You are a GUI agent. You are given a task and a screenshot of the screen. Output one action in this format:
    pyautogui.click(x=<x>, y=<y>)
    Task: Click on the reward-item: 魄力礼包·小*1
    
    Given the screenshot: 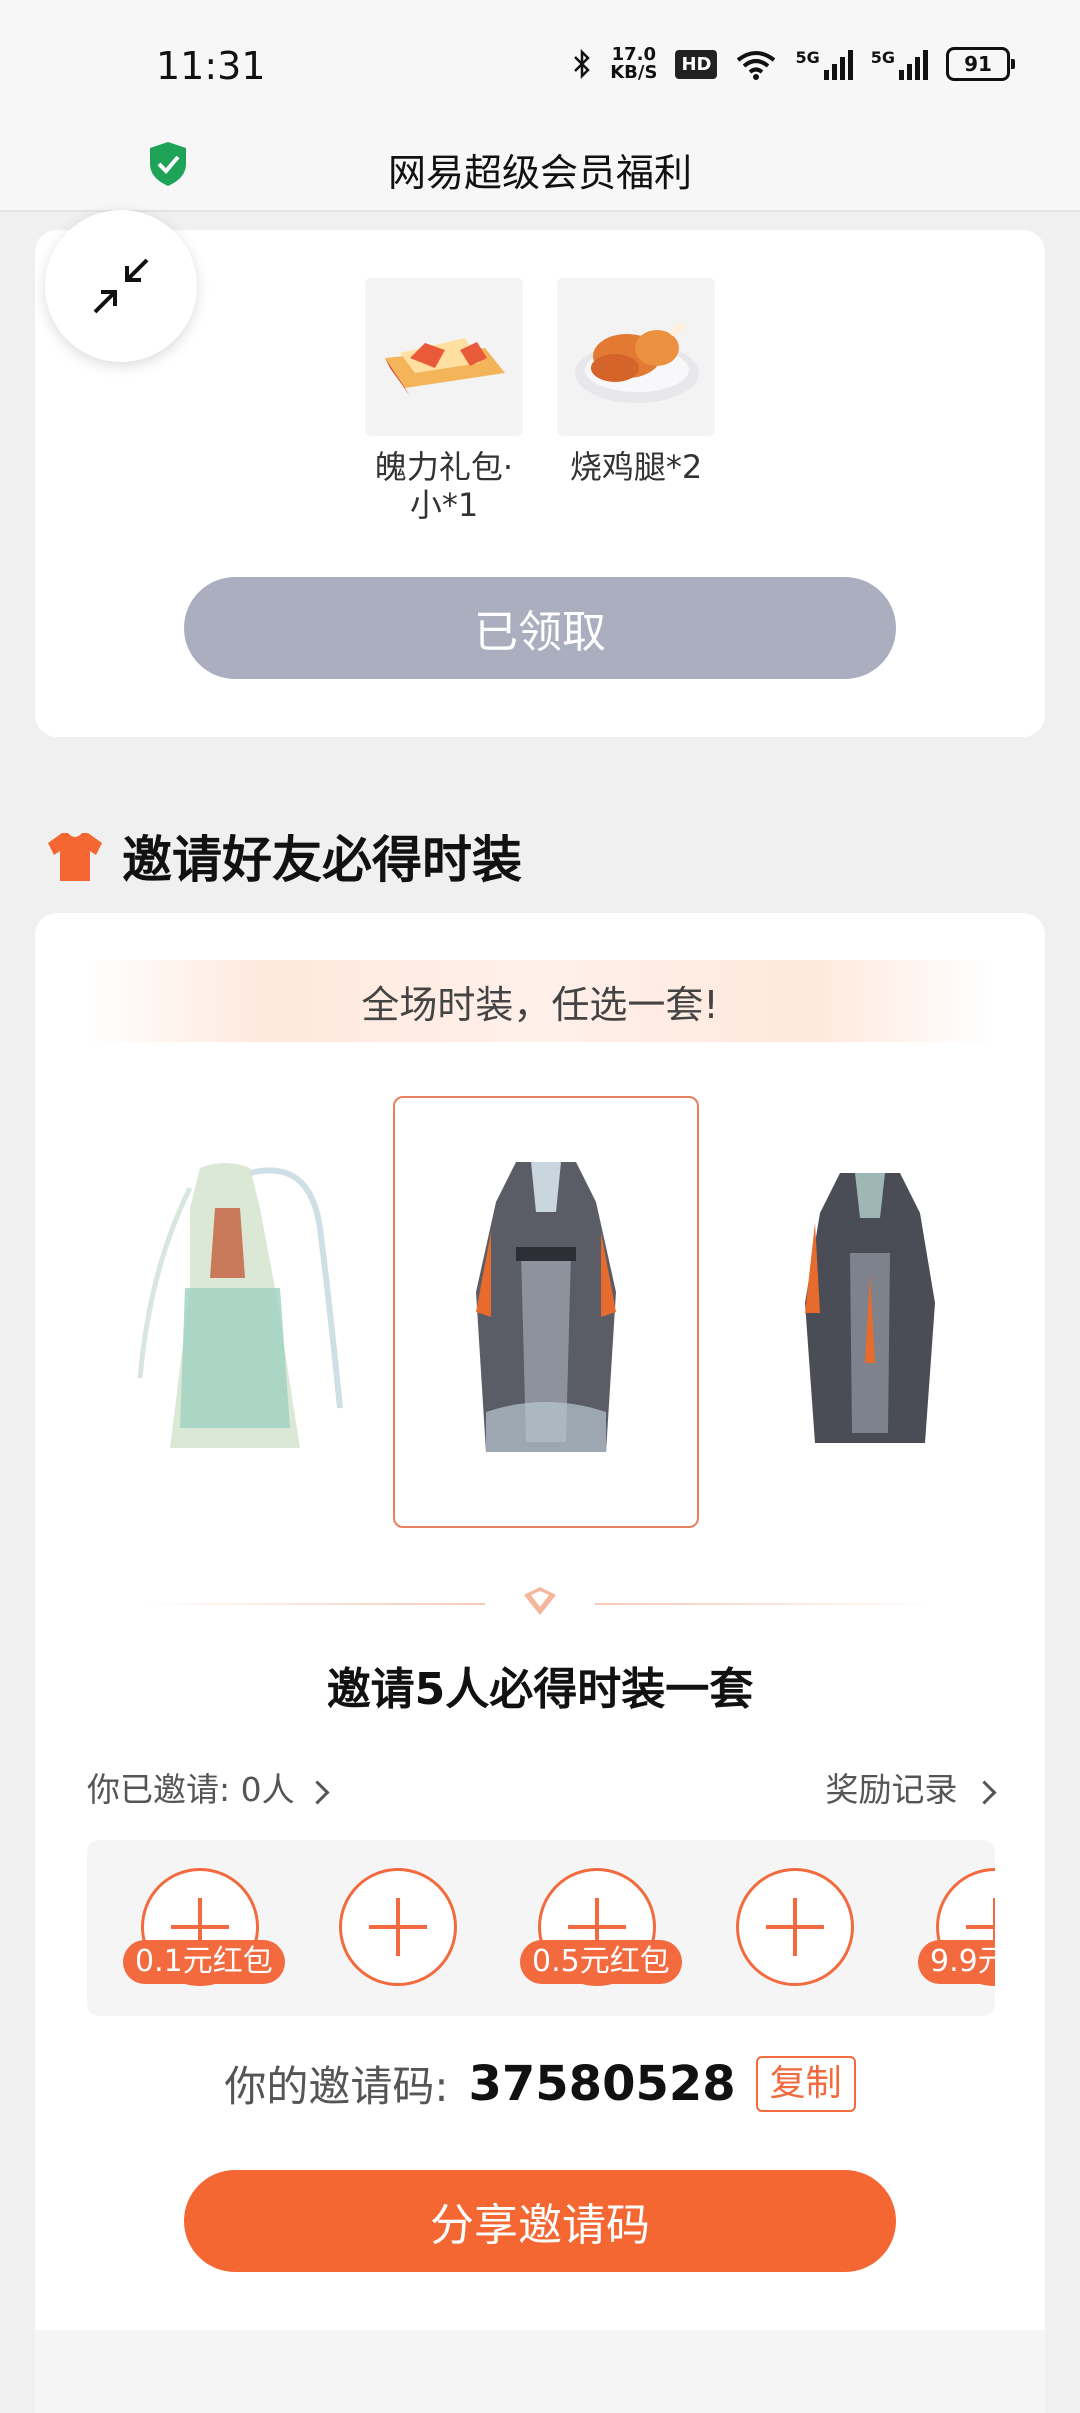 What is the action you would take?
    pyautogui.click(x=444, y=401)
    